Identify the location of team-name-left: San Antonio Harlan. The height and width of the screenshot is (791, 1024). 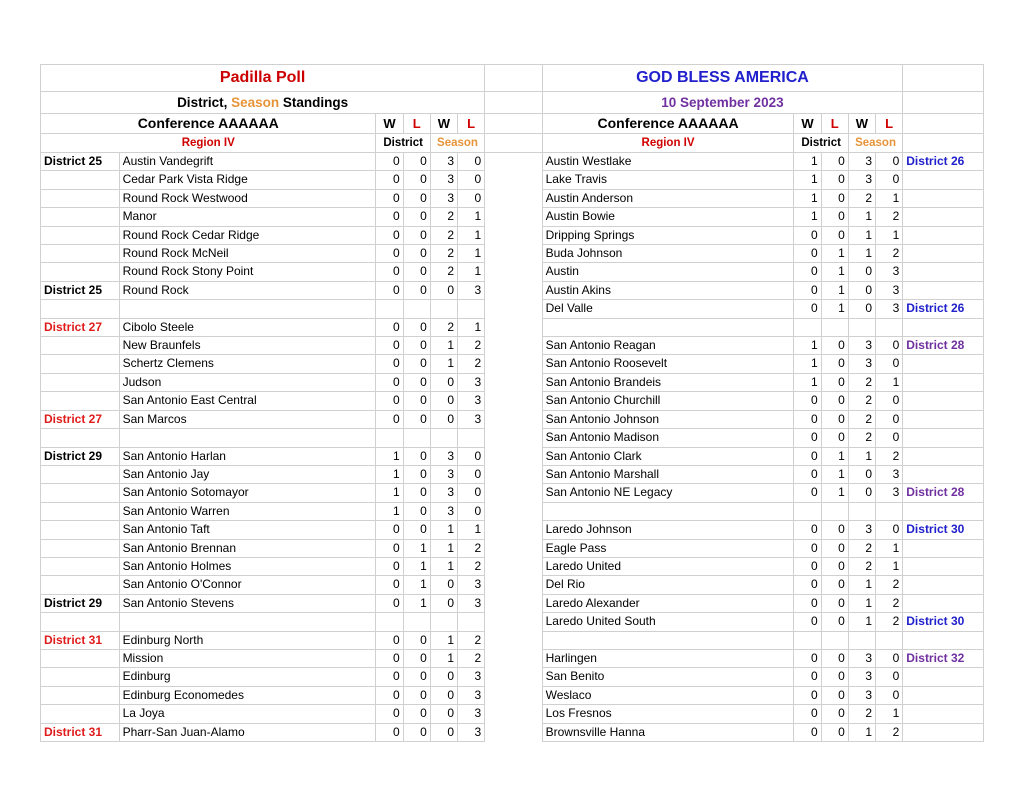
(247, 456).